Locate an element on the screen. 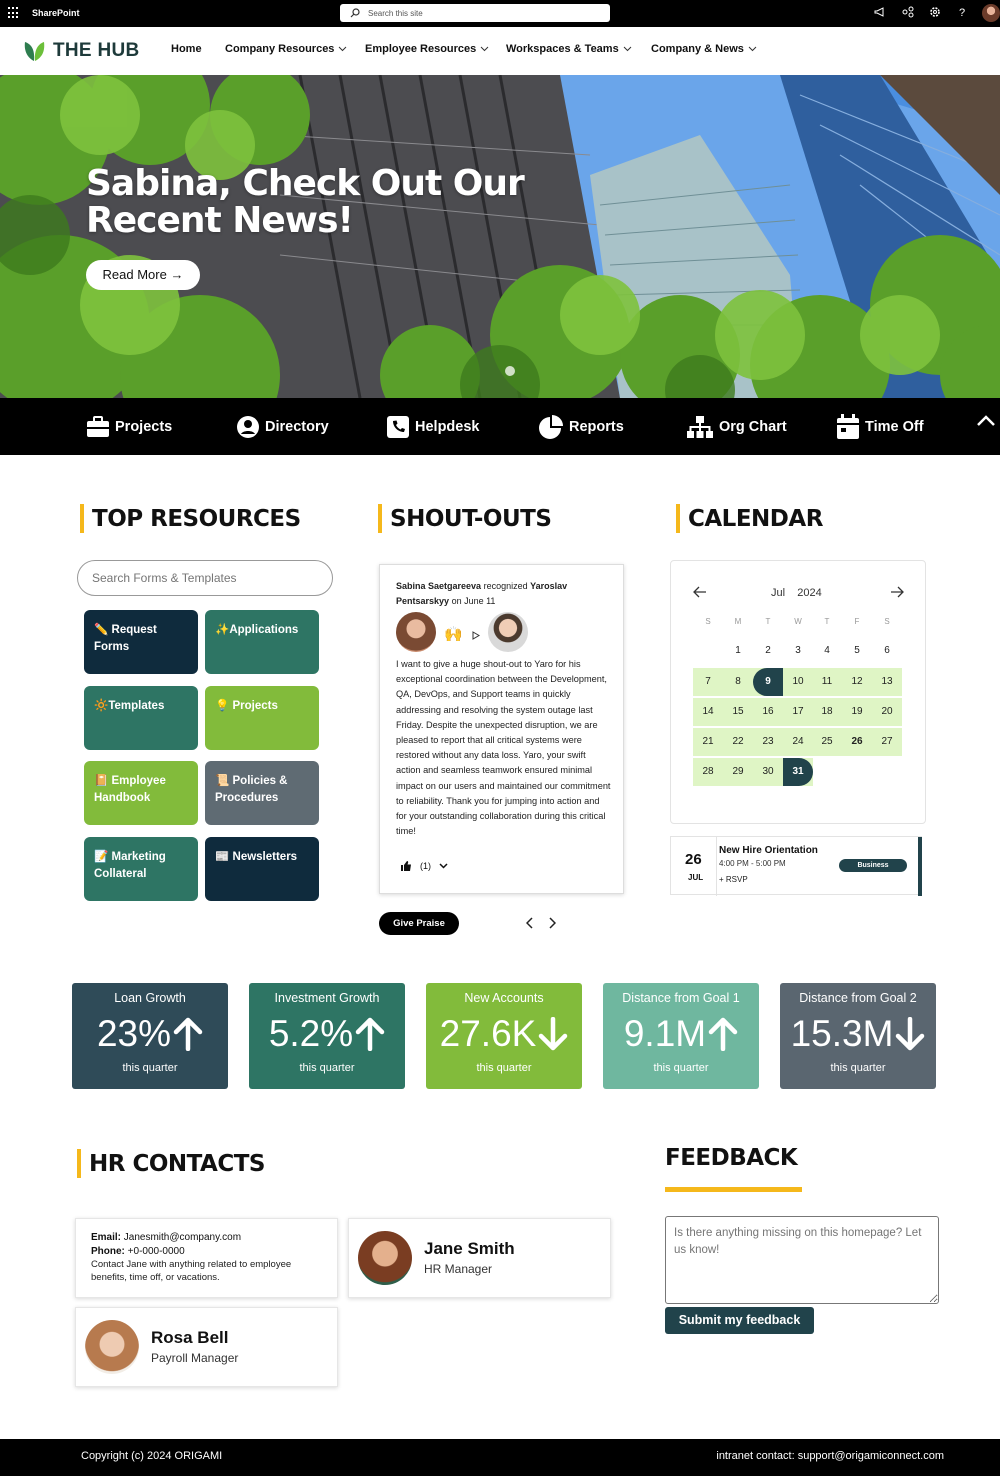  resource-tile: 📰 Newsletters is located at coordinates (262, 869).